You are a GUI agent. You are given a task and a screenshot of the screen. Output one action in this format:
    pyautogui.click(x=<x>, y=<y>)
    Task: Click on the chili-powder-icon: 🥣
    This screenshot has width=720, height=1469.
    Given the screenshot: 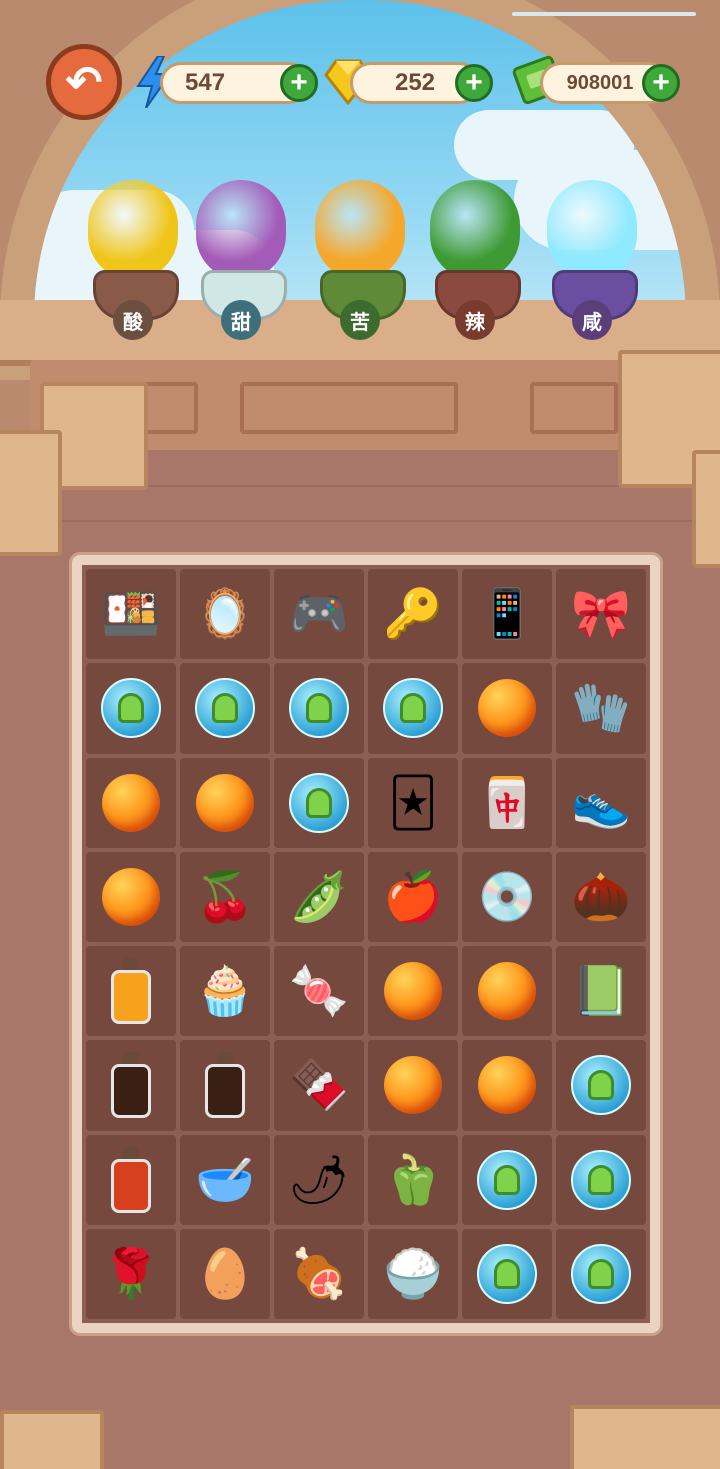 What is the action you would take?
    pyautogui.click(x=225, y=1179)
    